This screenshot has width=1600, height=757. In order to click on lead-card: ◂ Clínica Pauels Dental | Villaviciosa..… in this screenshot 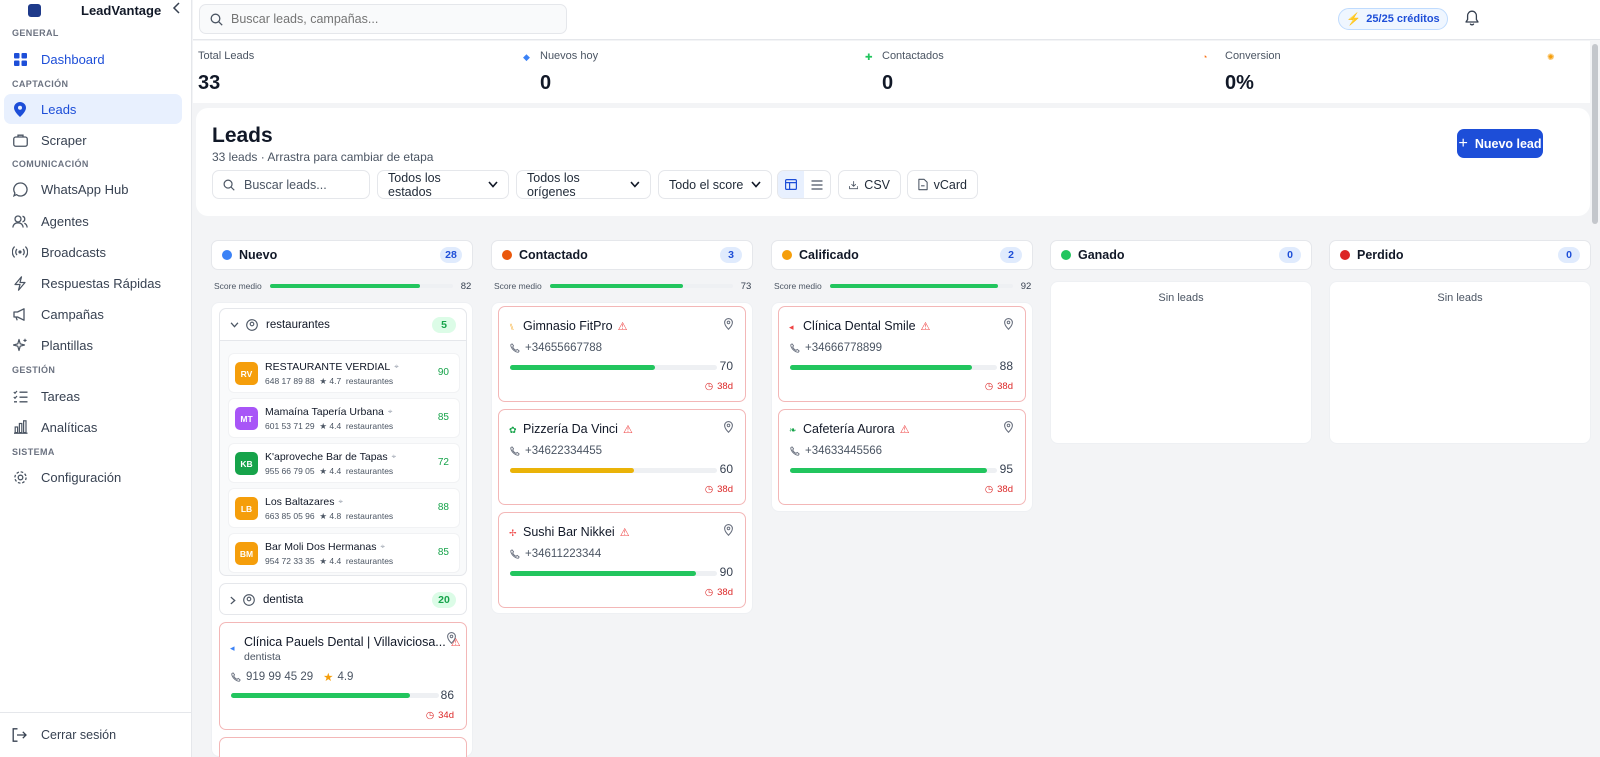, I will do `click(343, 676)`.